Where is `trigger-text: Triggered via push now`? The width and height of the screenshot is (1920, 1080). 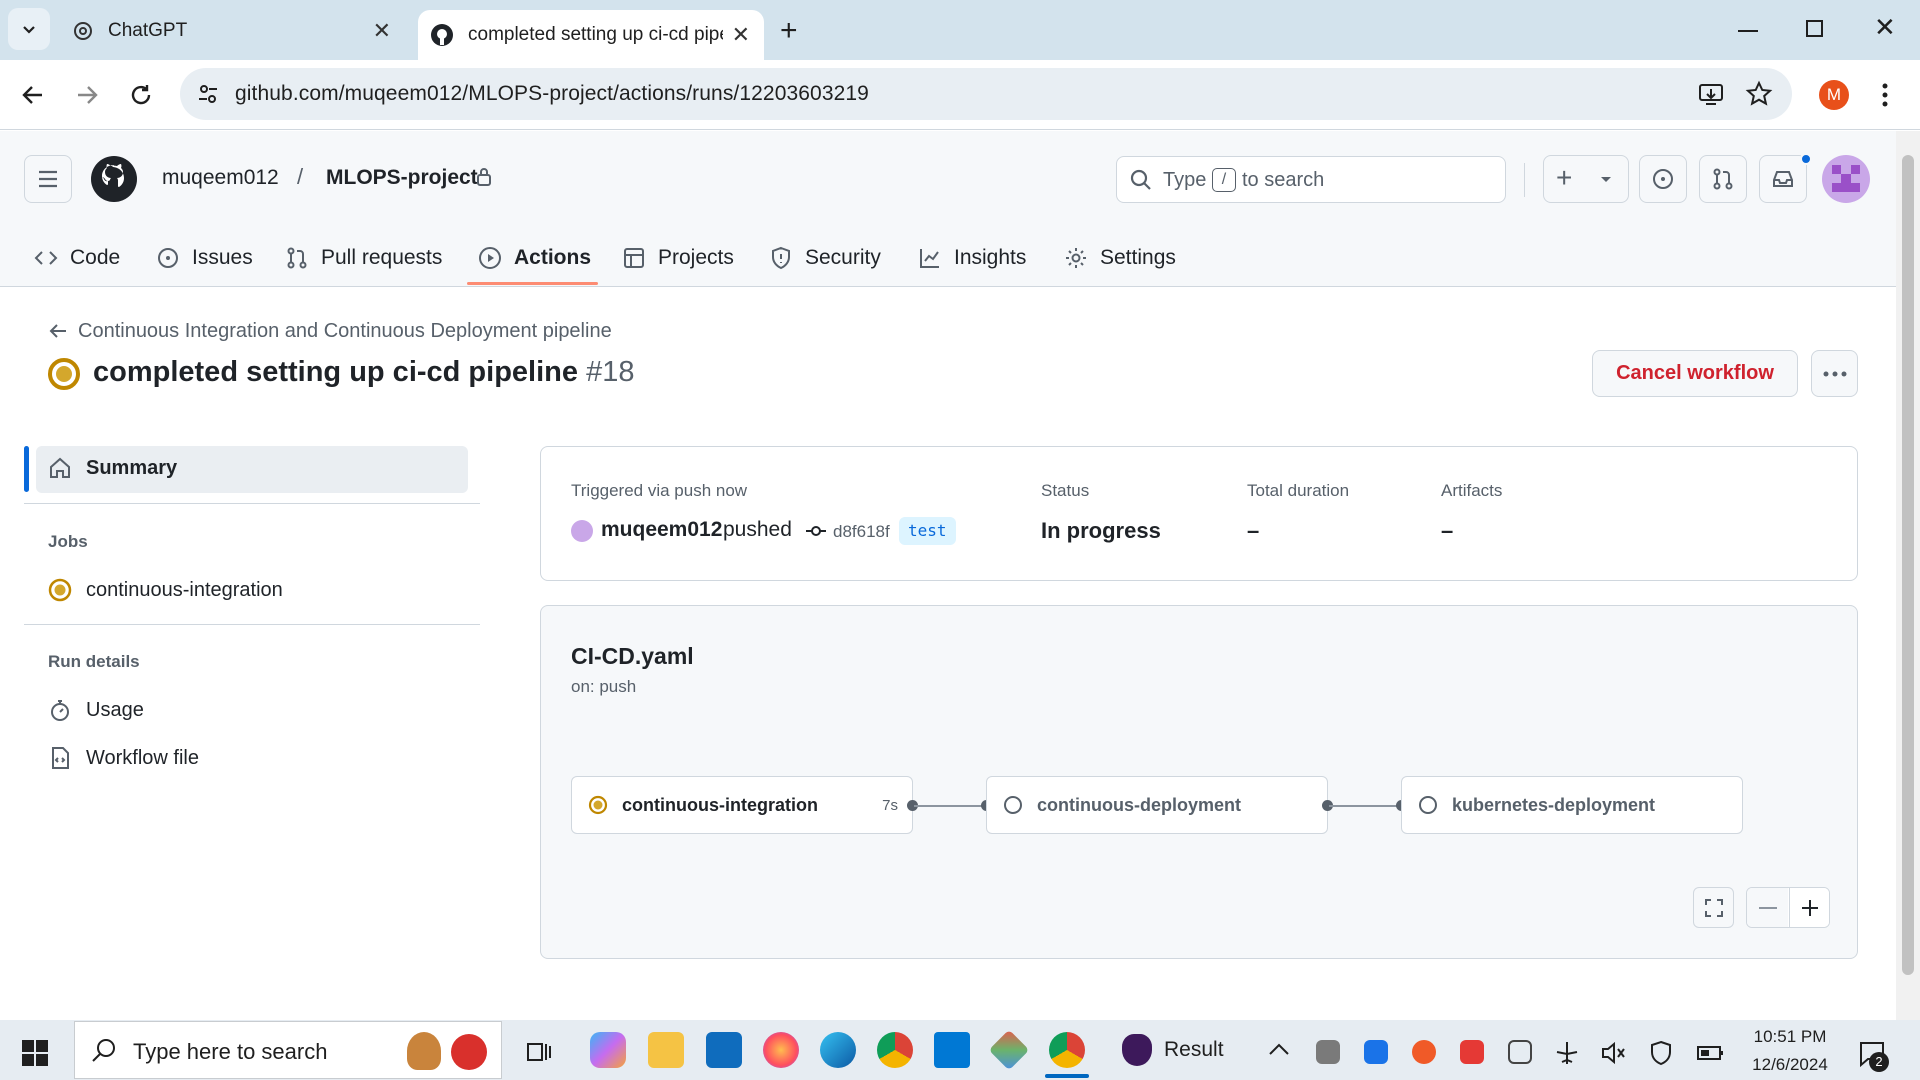
trigger-text: Triggered via push now is located at coordinates (659, 490).